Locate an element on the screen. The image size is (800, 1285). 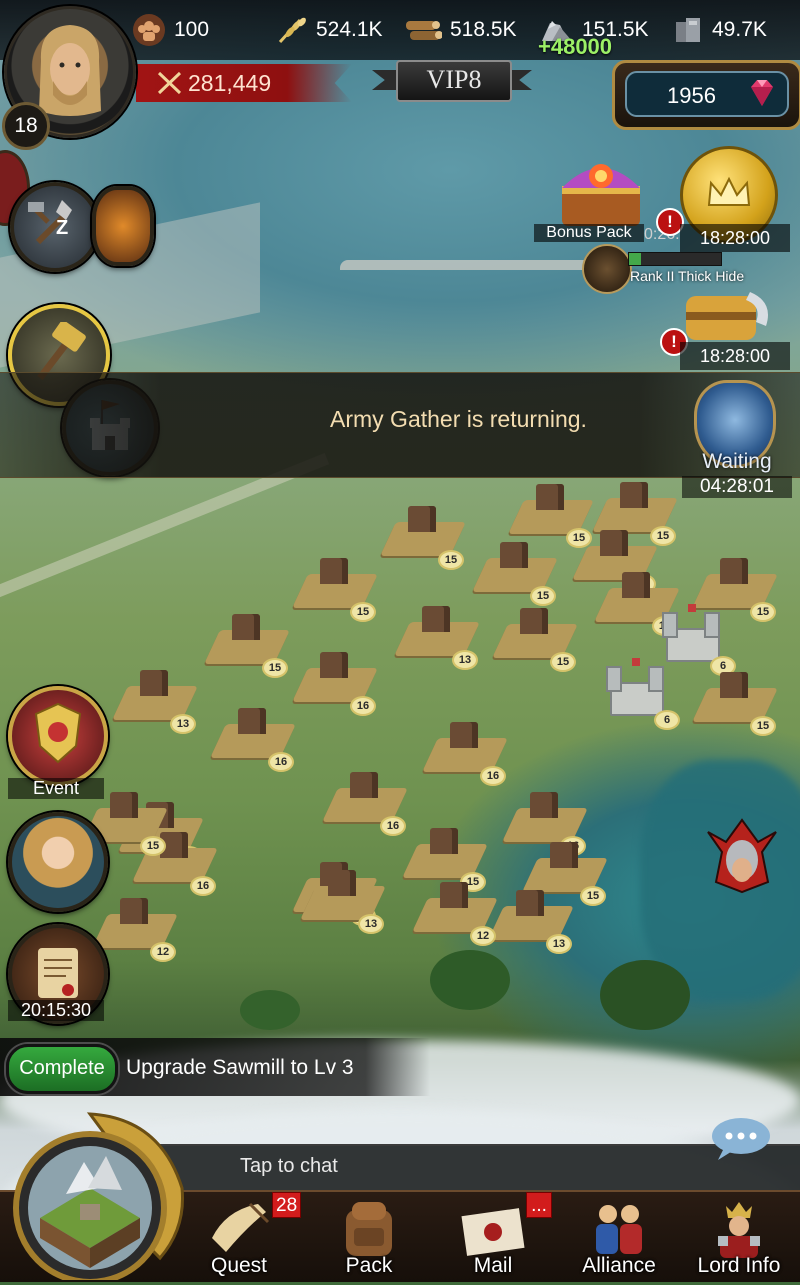
crossed-swords-icon is located at coordinates (169, 83).